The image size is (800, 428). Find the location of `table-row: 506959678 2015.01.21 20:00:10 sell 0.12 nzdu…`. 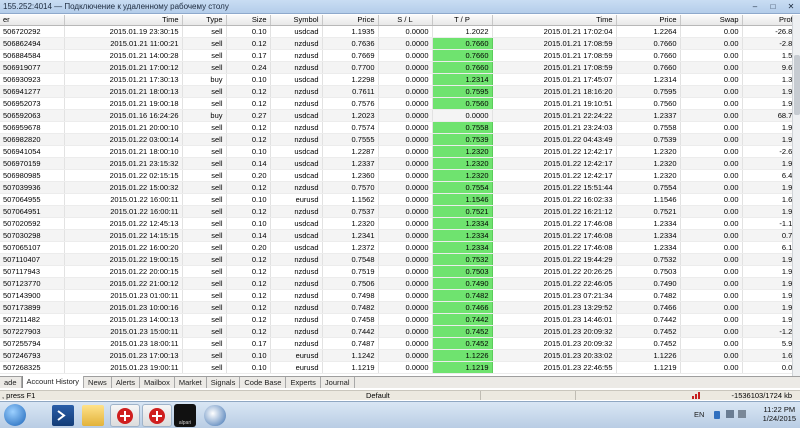

table-row: 506959678 2015.01.21 20:00:10 sell 0.12 nzdu… is located at coordinates (400, 127).